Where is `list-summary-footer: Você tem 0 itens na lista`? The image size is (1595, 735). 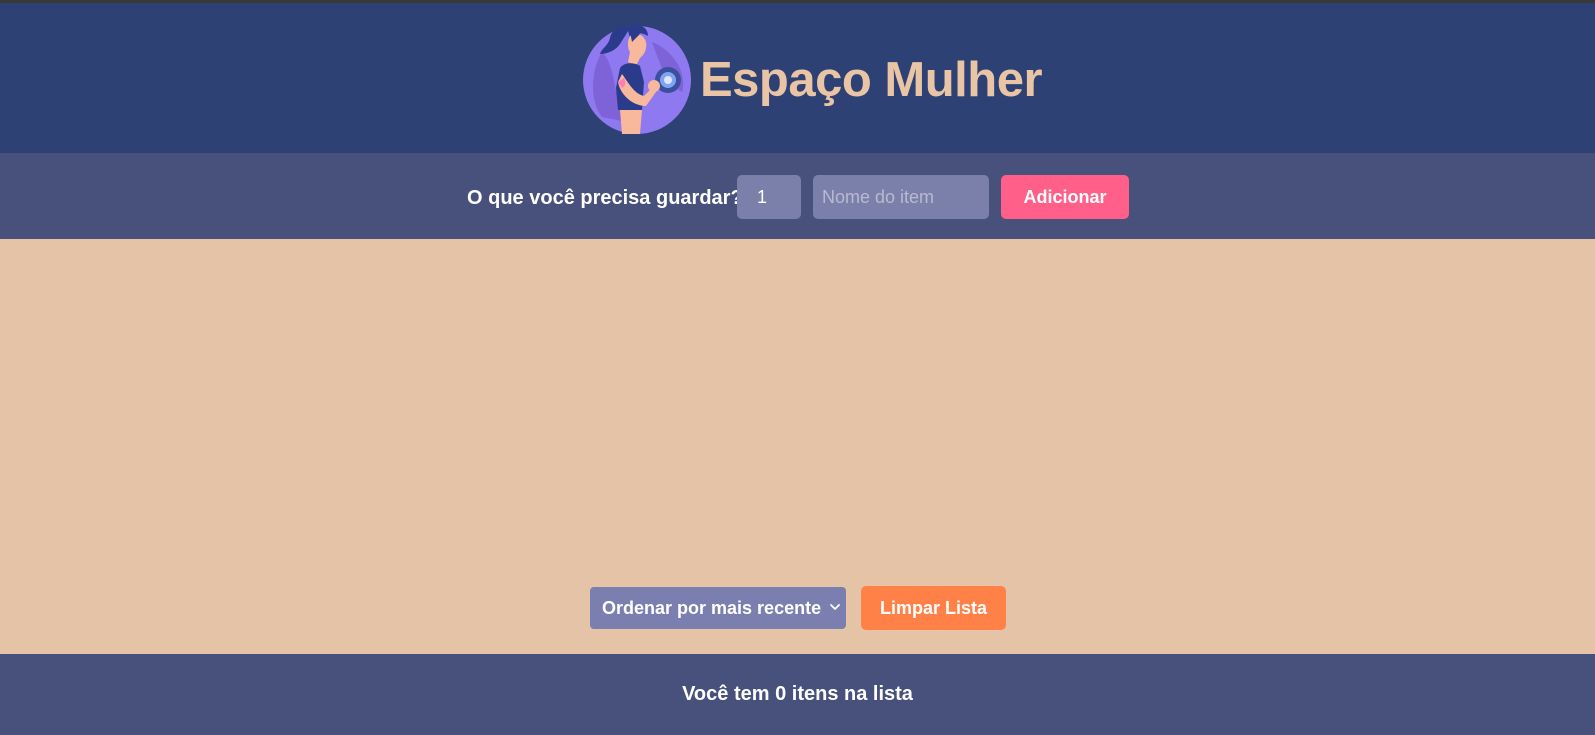 list-summary-footer: Você tem 0 itens na lista is located at coordinates (797, 694).